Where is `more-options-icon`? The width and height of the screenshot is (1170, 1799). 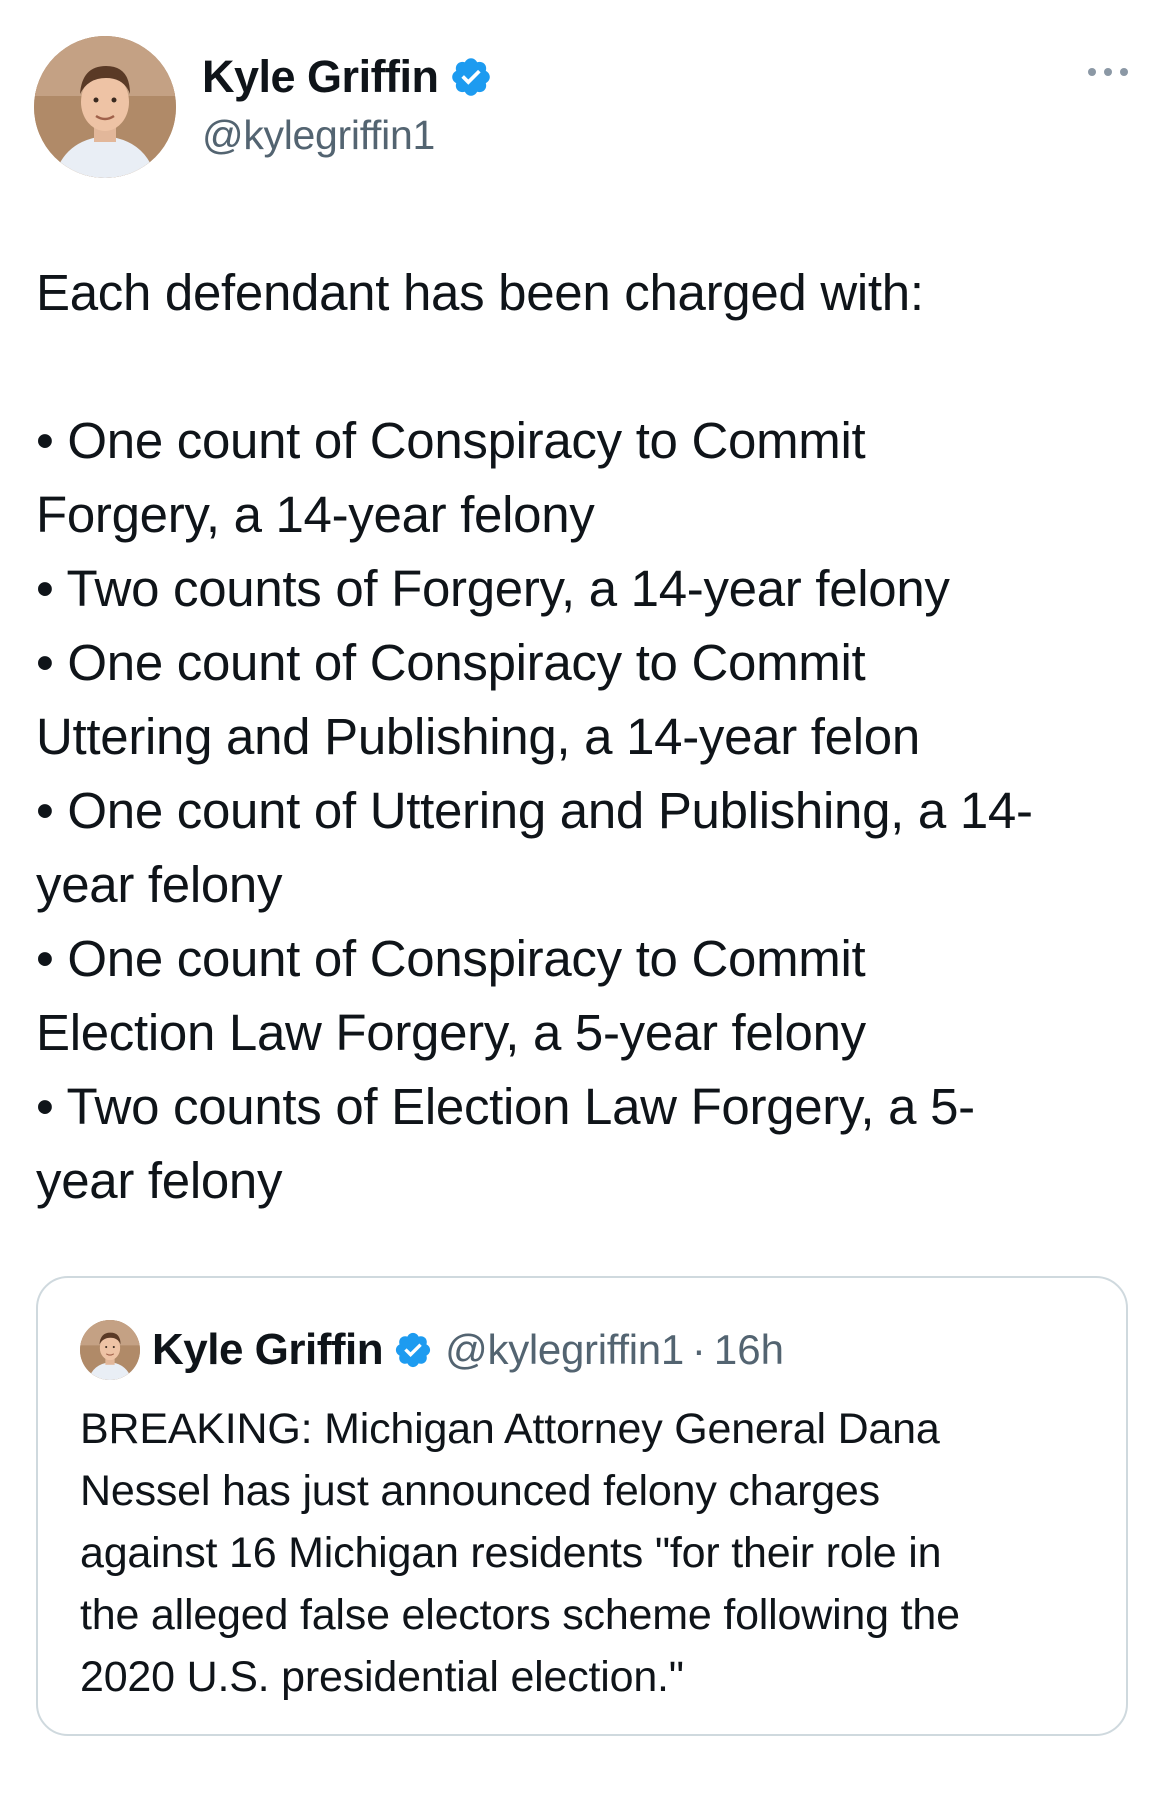 more-options-icon is located at coordinates (1108, 72).